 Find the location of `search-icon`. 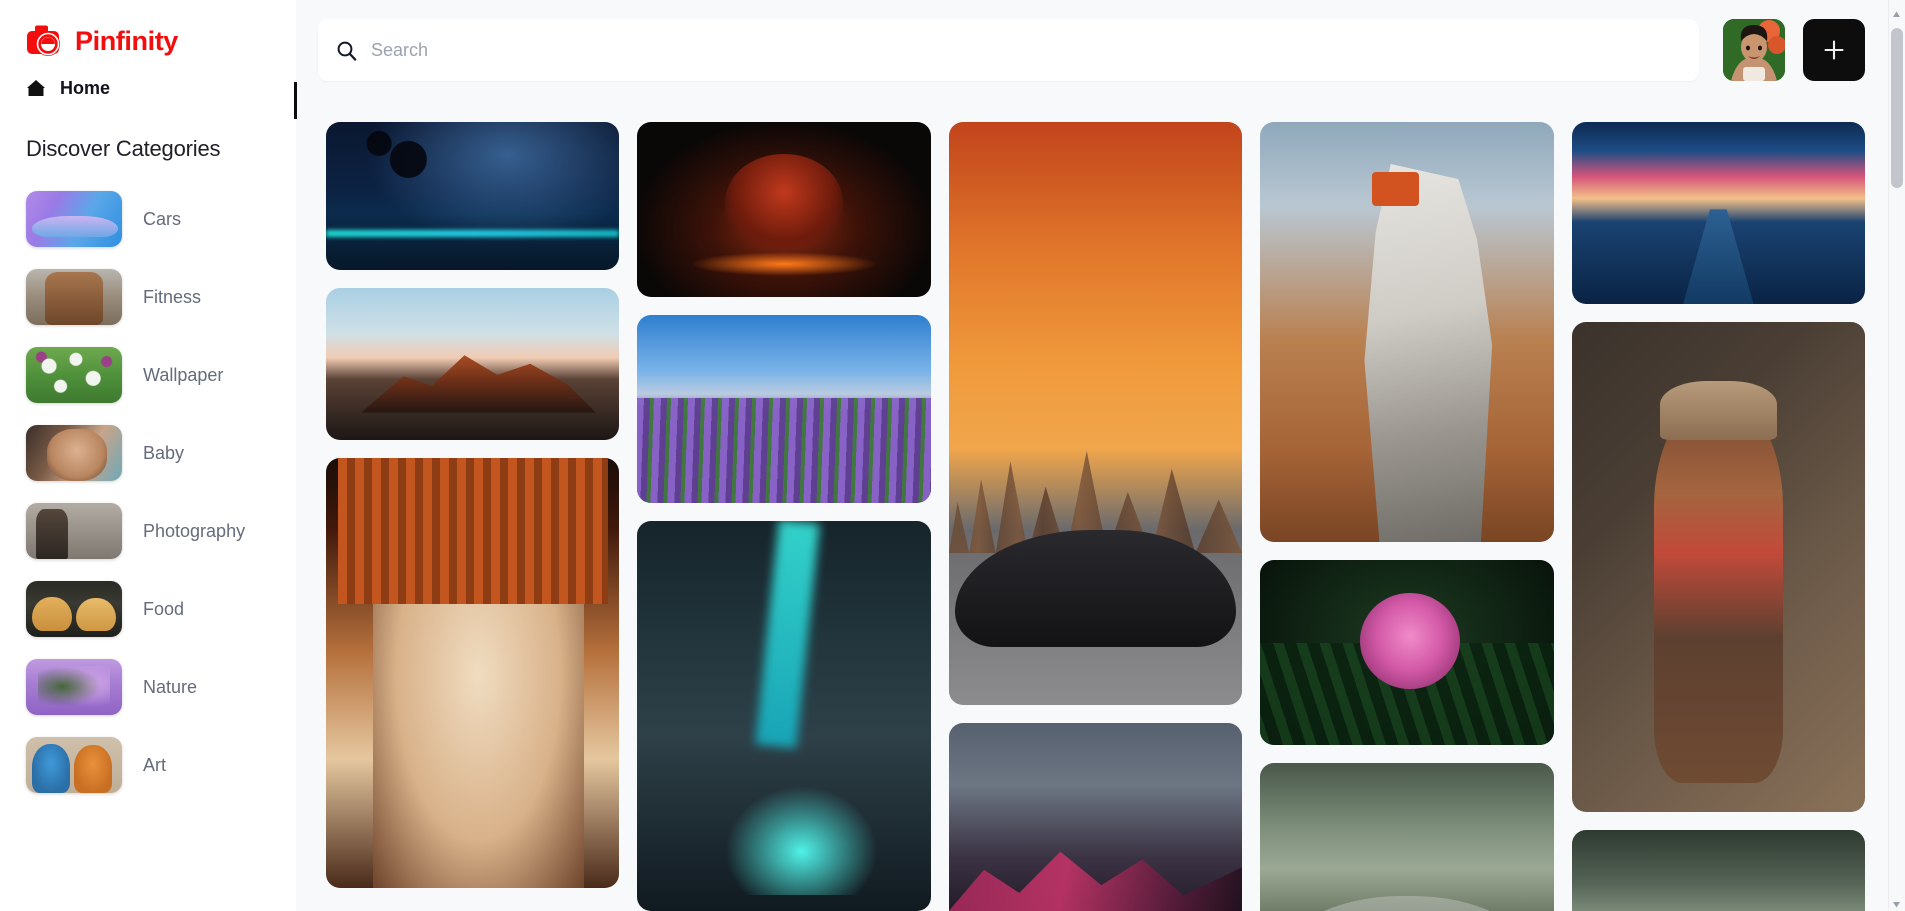

search-icon is located at coordinates (346, 50).